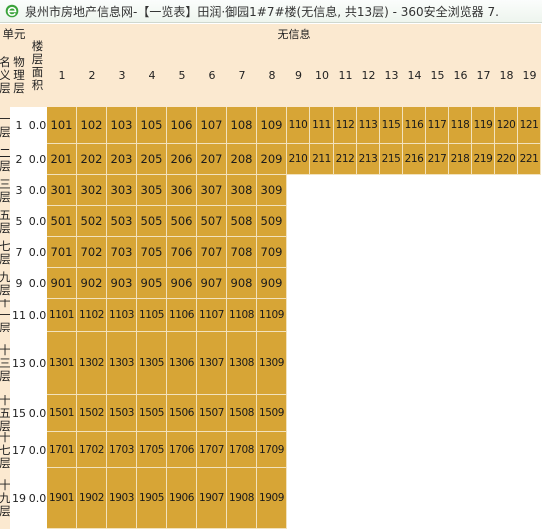 This screenshot has width=542, height=531. Describe the element at coordinates (212, 498) in the screenshot. I see `unit-cell: 1907` at that location.